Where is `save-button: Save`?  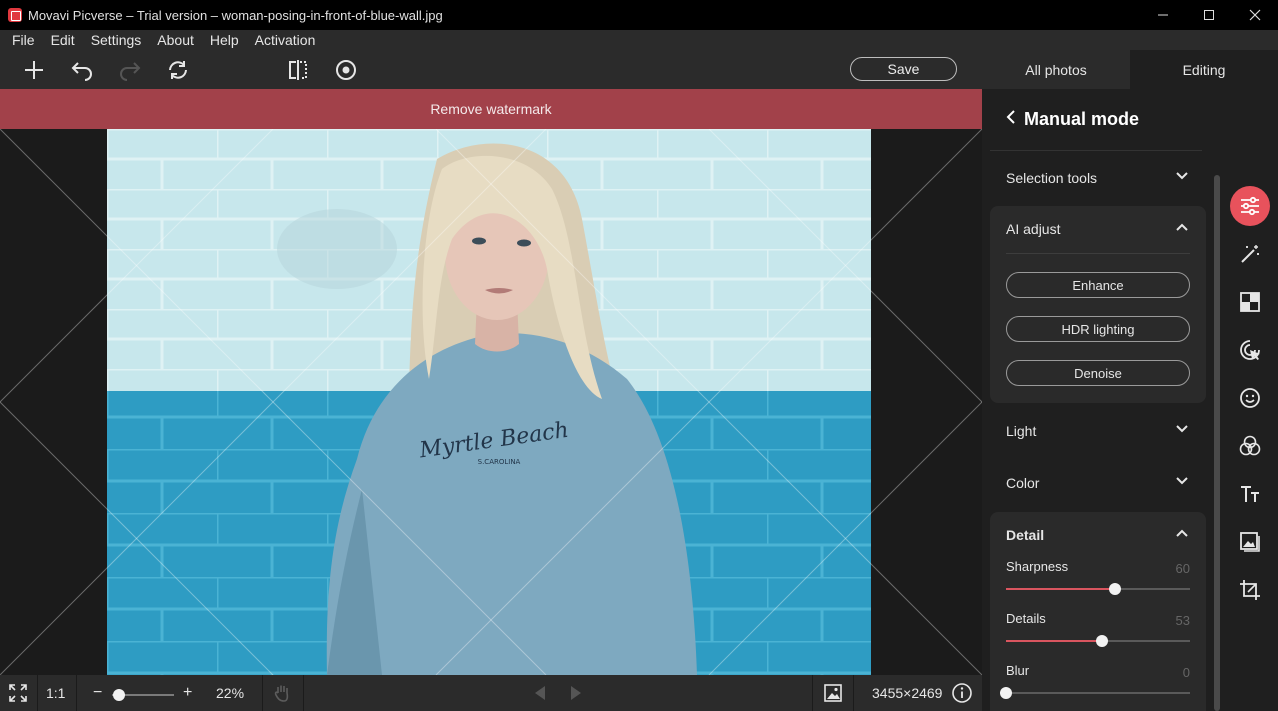 save-button: Save is located at coordinates (903, 69).